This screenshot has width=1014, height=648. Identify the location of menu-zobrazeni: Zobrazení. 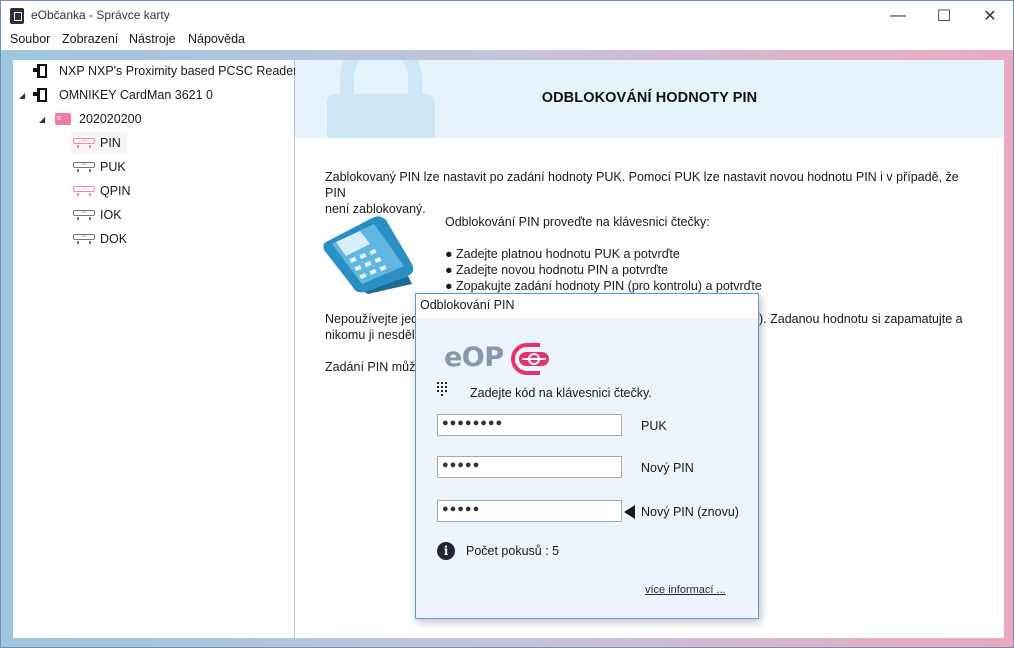
(90, 39).